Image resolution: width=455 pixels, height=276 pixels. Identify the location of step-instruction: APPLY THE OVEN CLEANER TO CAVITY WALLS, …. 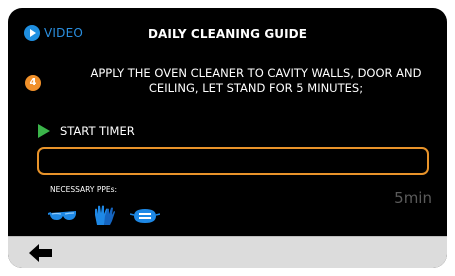
(256, 80).